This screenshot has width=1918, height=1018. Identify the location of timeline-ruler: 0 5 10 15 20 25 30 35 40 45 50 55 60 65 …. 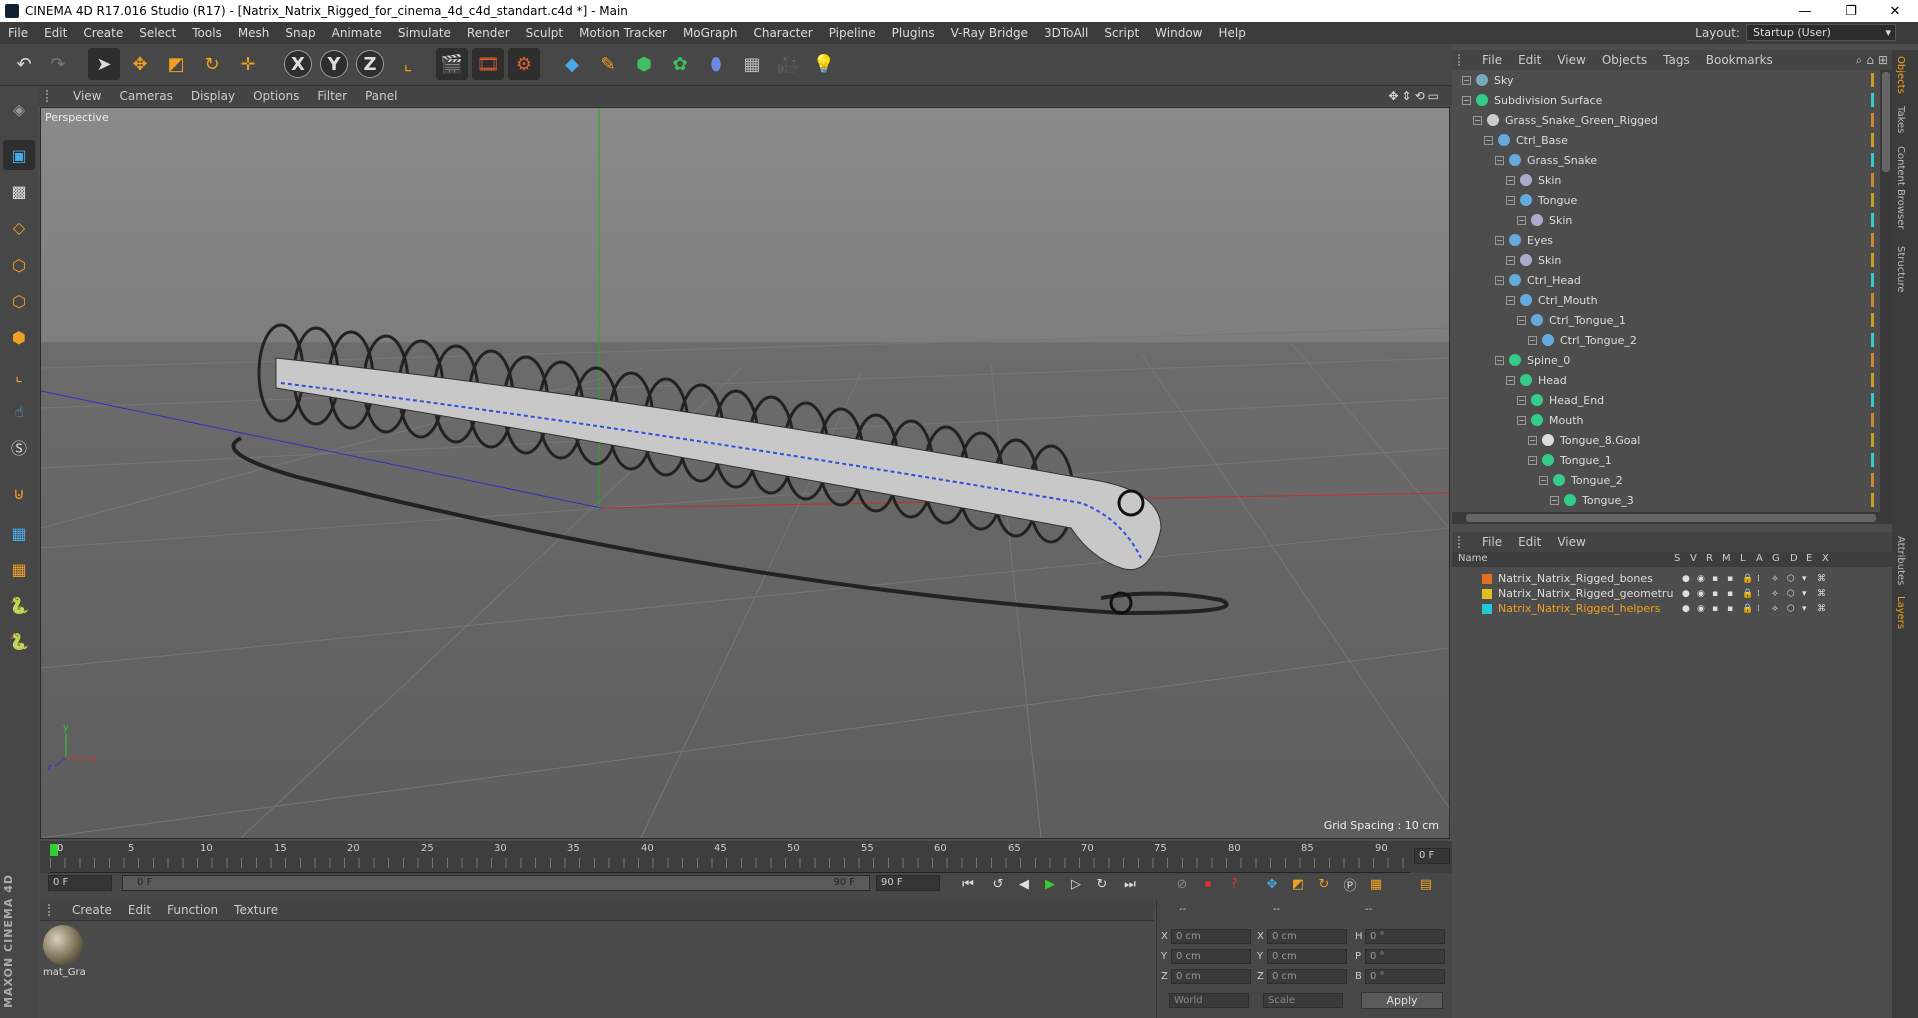
(746, 857).